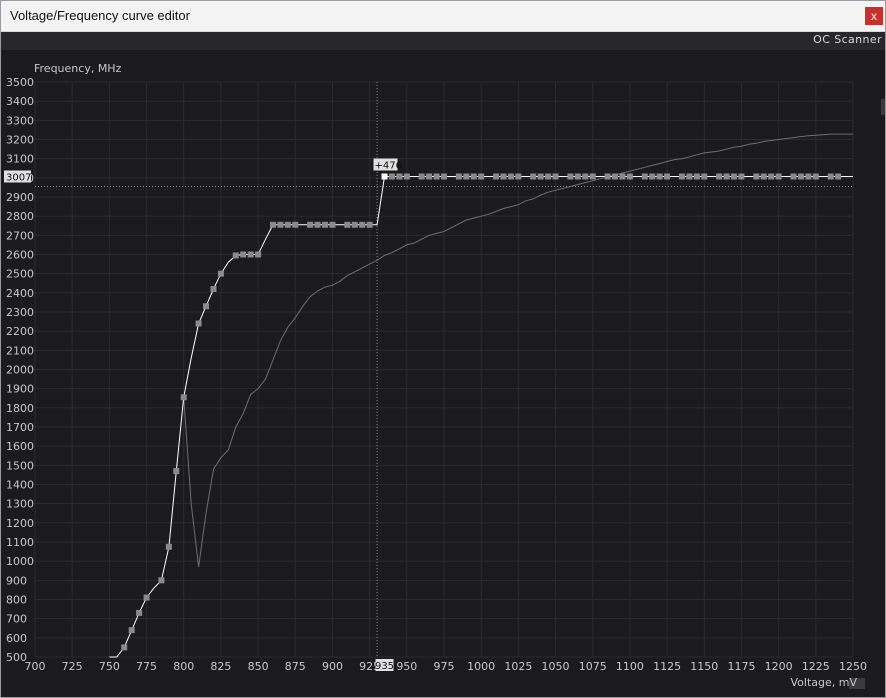  I want to click on offset-label: +476, so click(388, 165).